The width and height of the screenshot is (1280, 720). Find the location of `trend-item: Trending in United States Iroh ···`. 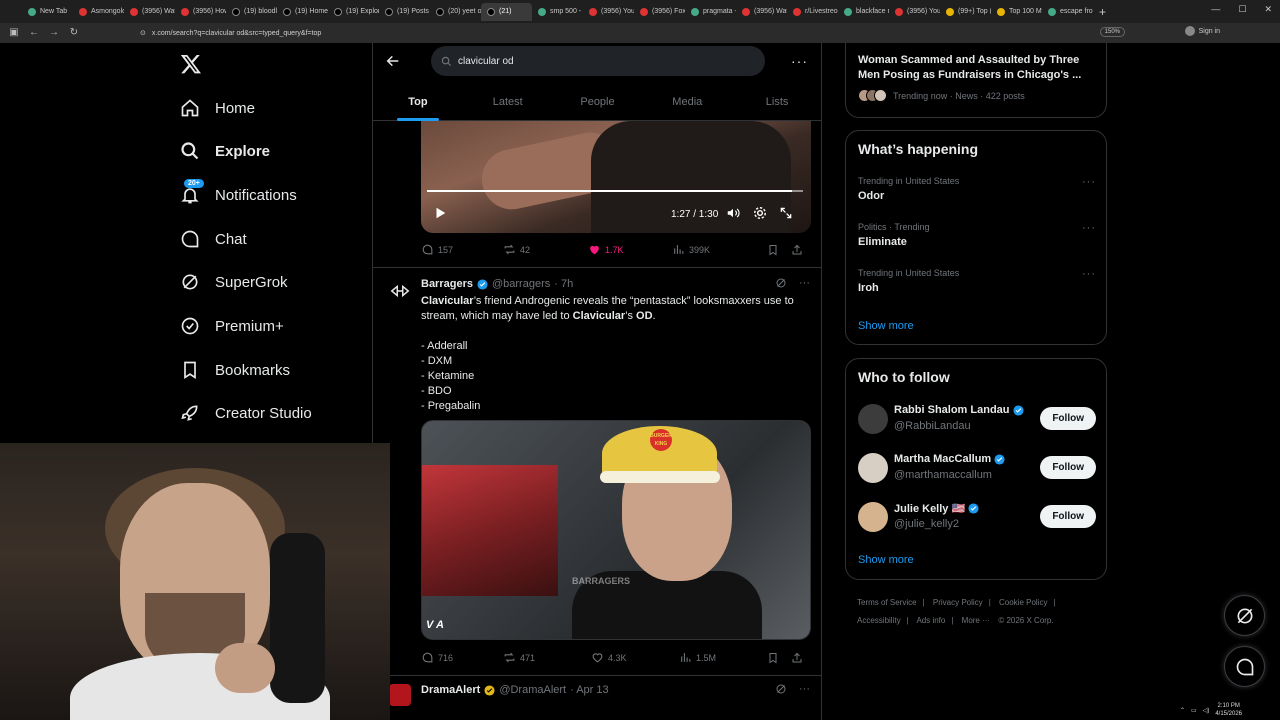

trend-item: Trending in United States Iroh ··· is located at coordinates (977, 281).